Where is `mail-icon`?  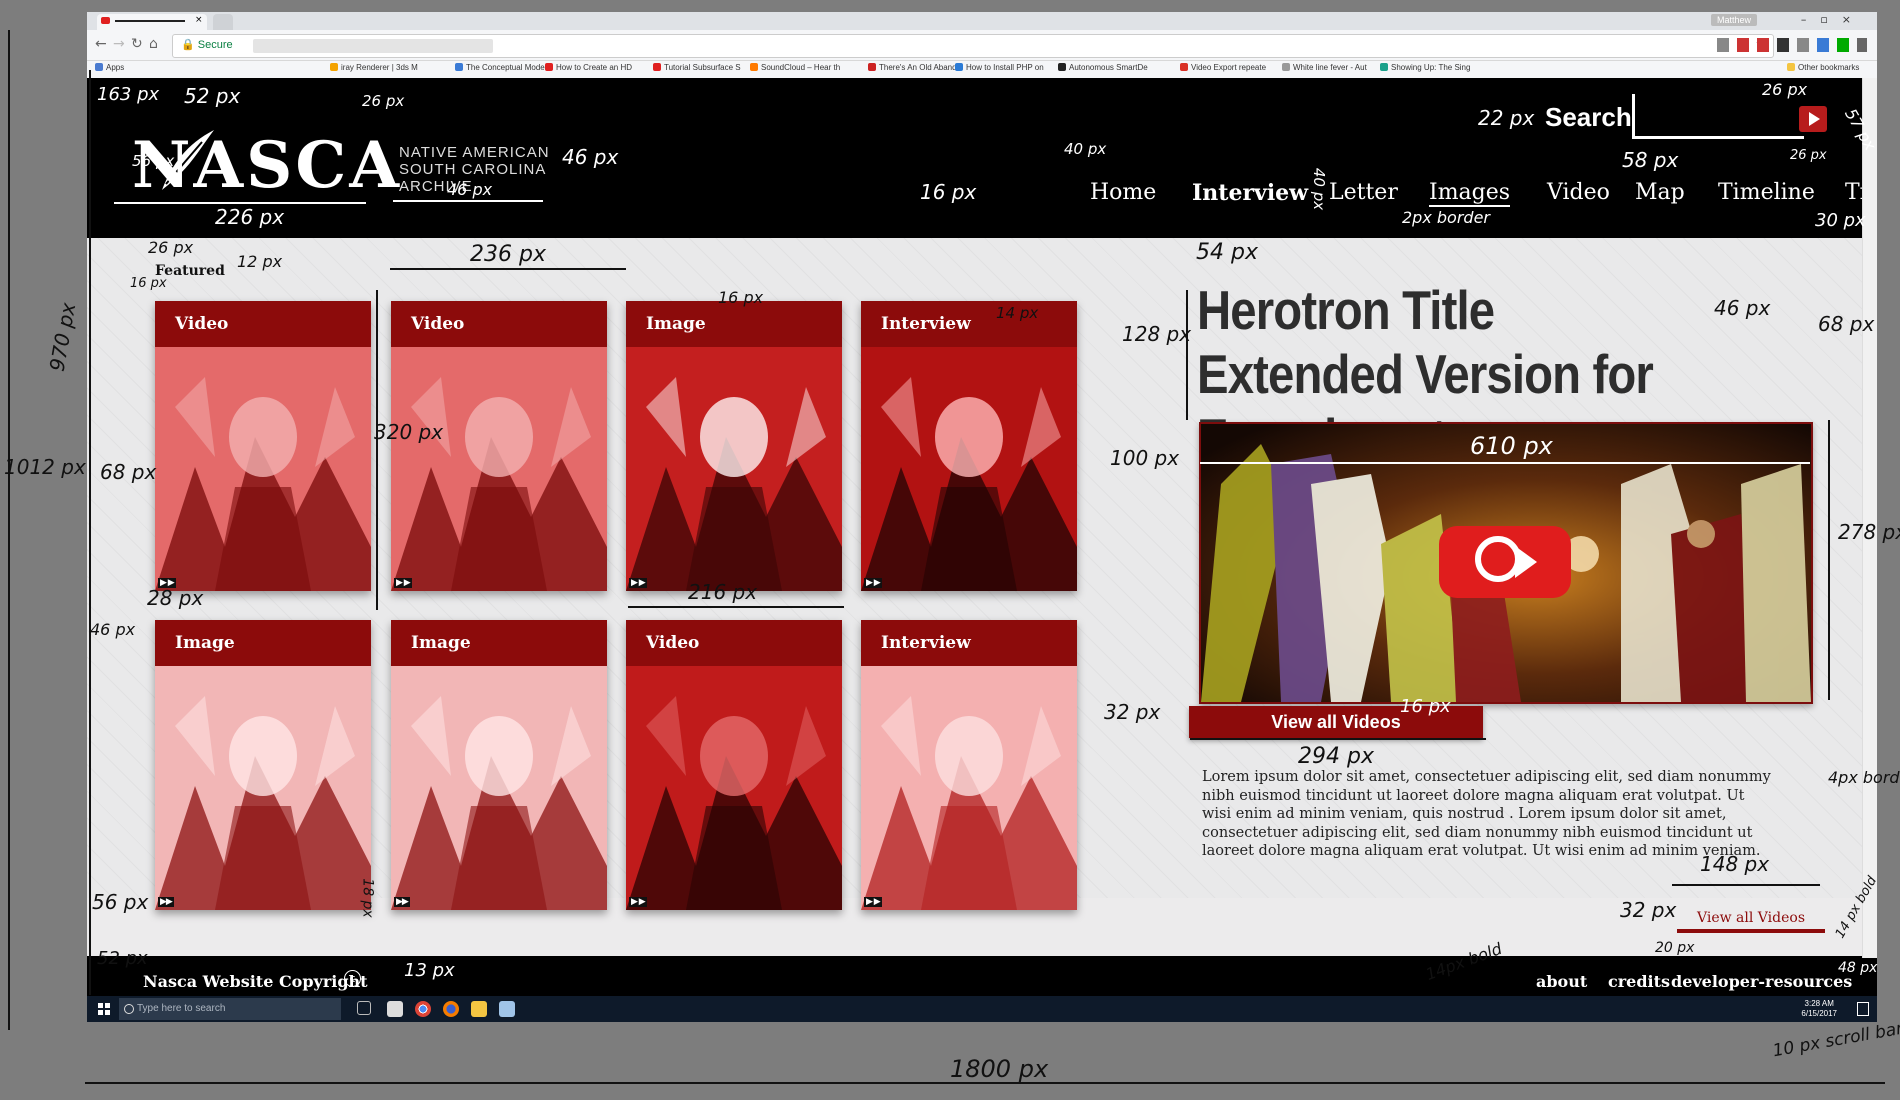 mail-icon is located at coordinates (395, 1009).